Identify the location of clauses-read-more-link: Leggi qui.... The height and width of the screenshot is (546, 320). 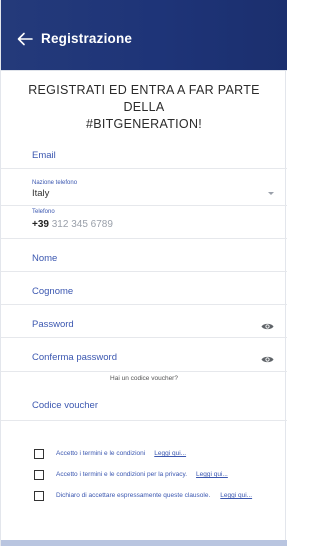
(236, 495).